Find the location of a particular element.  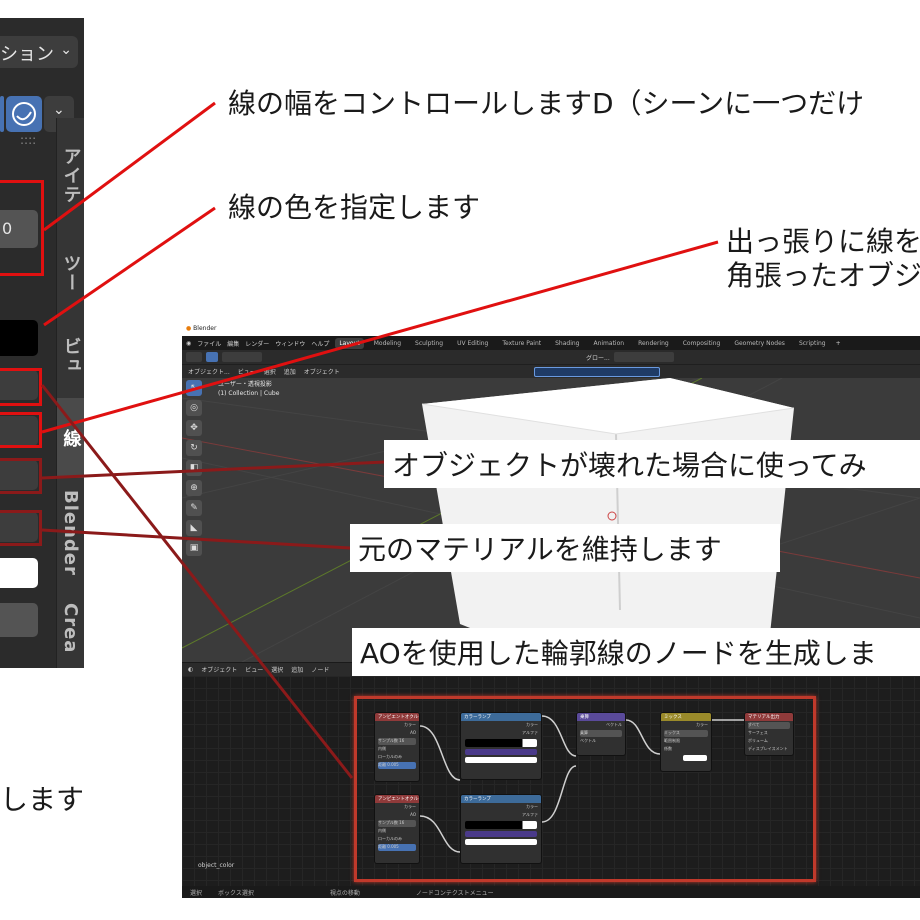

snap-controls is located at coordinates (643, 357).